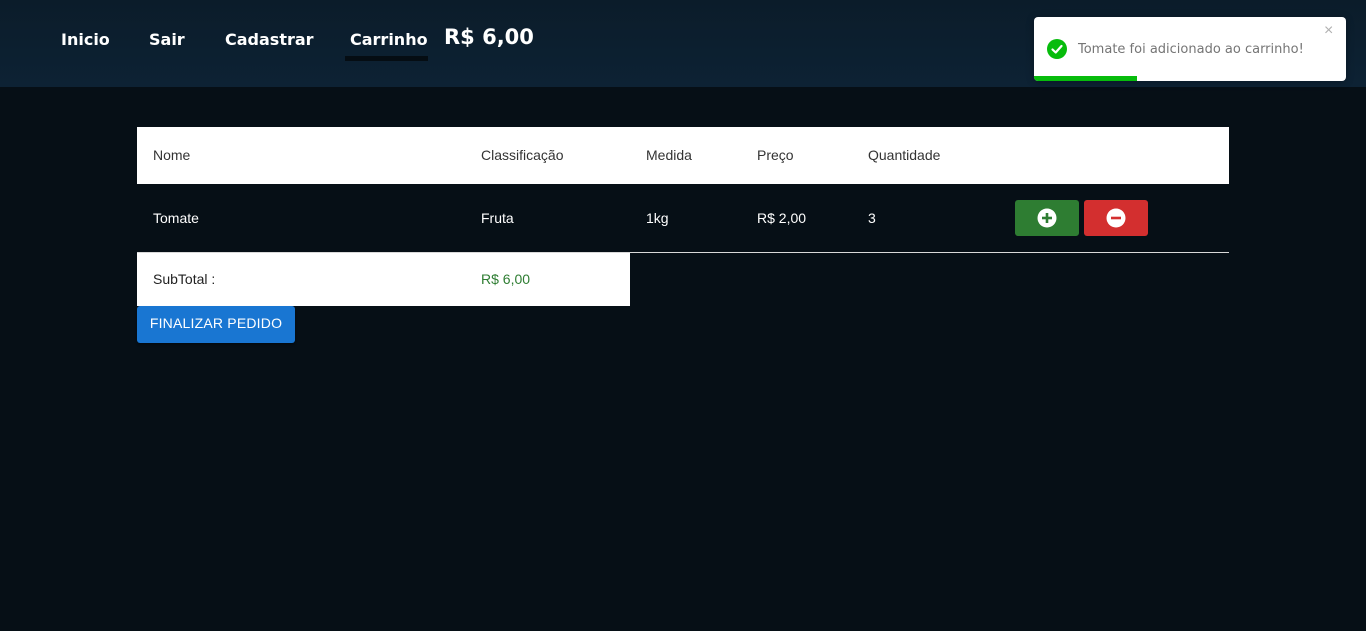  Describe the element at coordinates (1328, 31) in the screenshot. I see `close-icon: ×` at that location.